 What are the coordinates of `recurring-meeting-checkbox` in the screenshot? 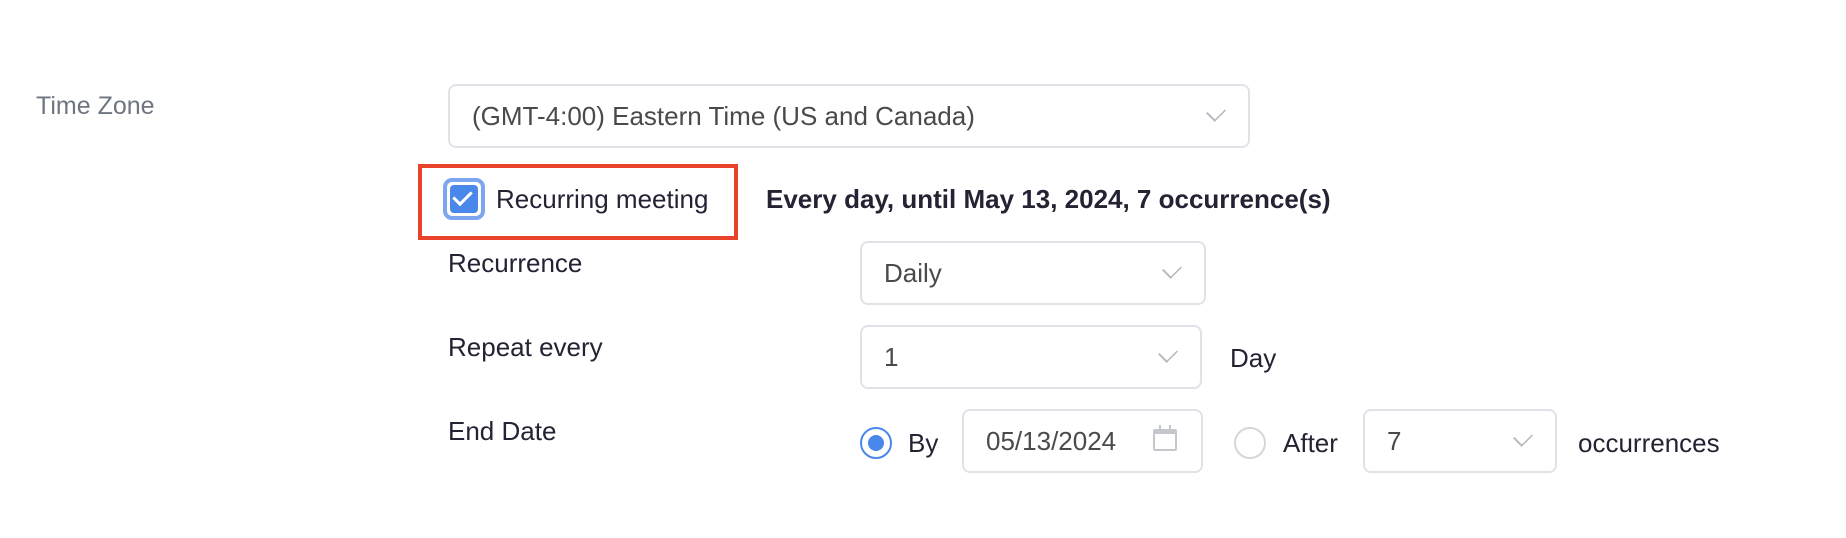 It's located at (464, 199).